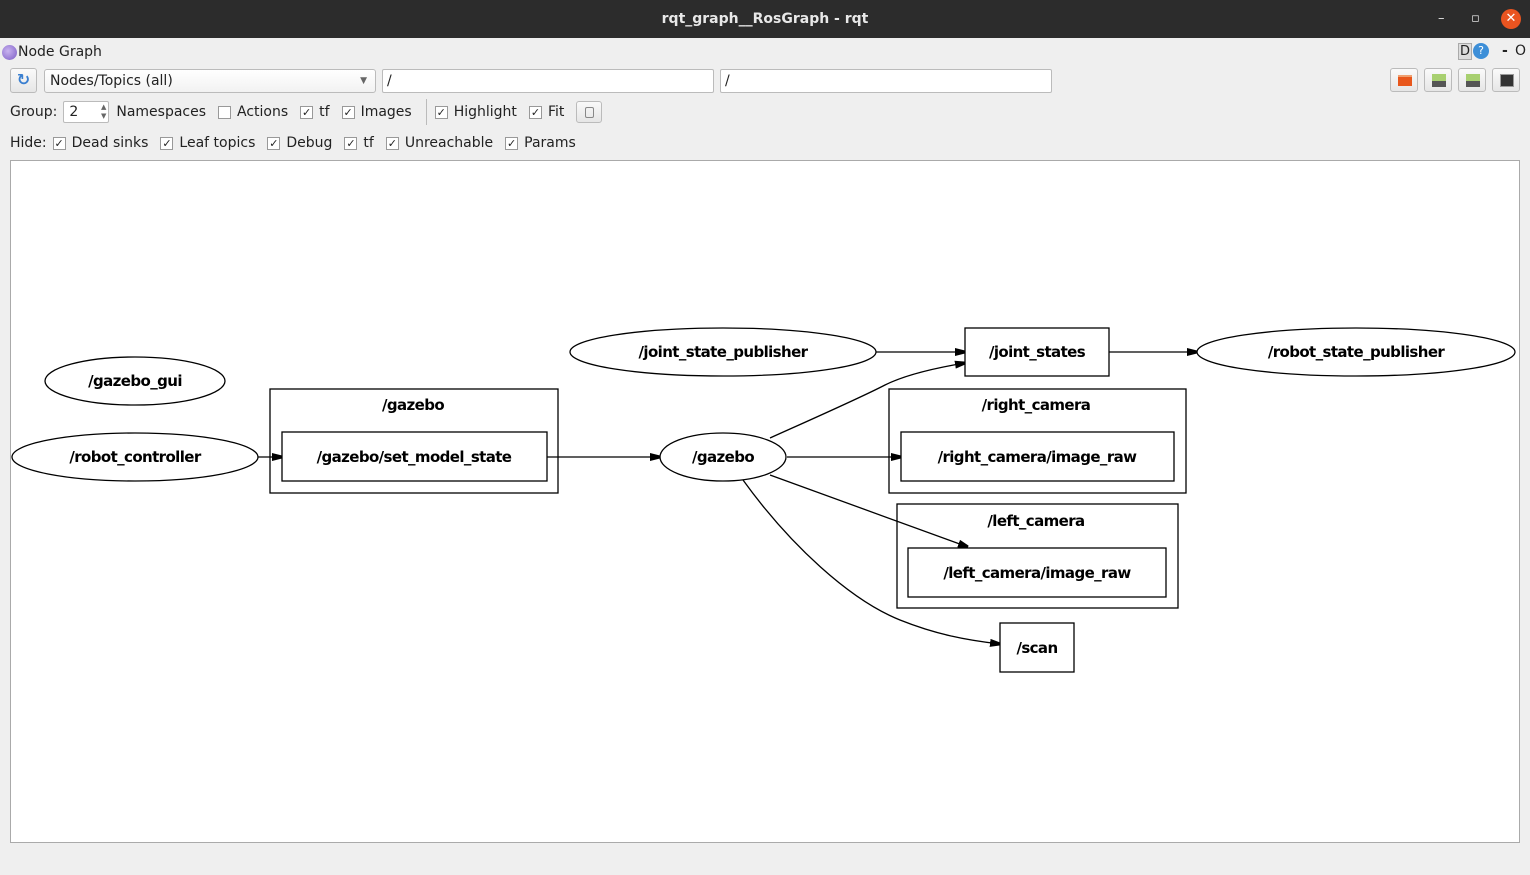  I want to click on node-label: /robot_state_publisher, so click(1357, 352).